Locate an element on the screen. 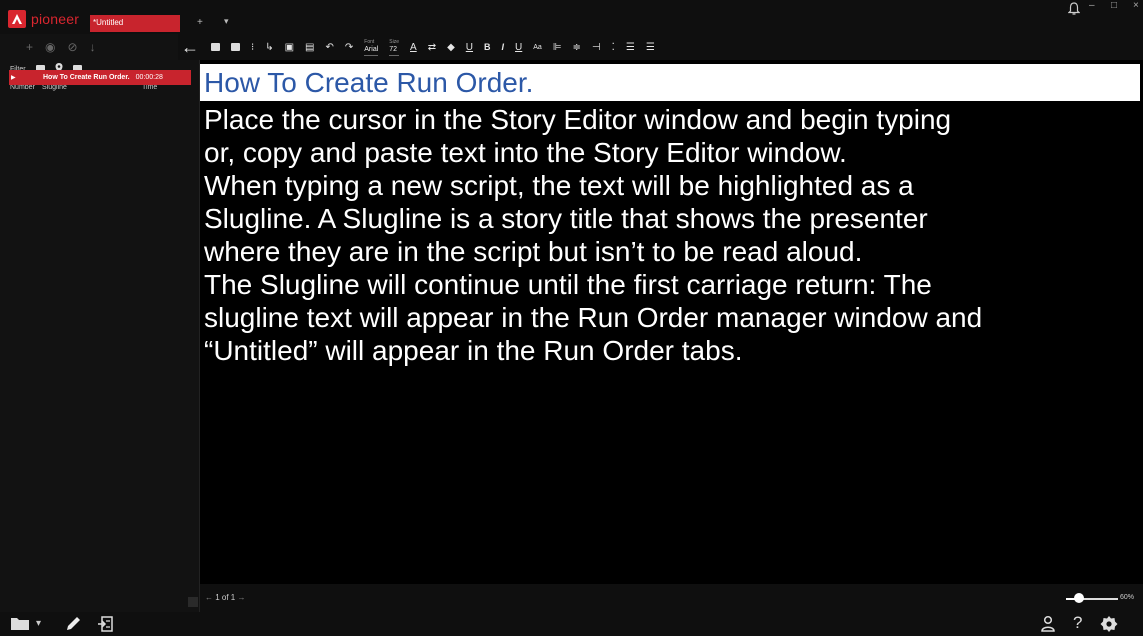  pioneer-logo-icon is located at coordinates (17, 19).